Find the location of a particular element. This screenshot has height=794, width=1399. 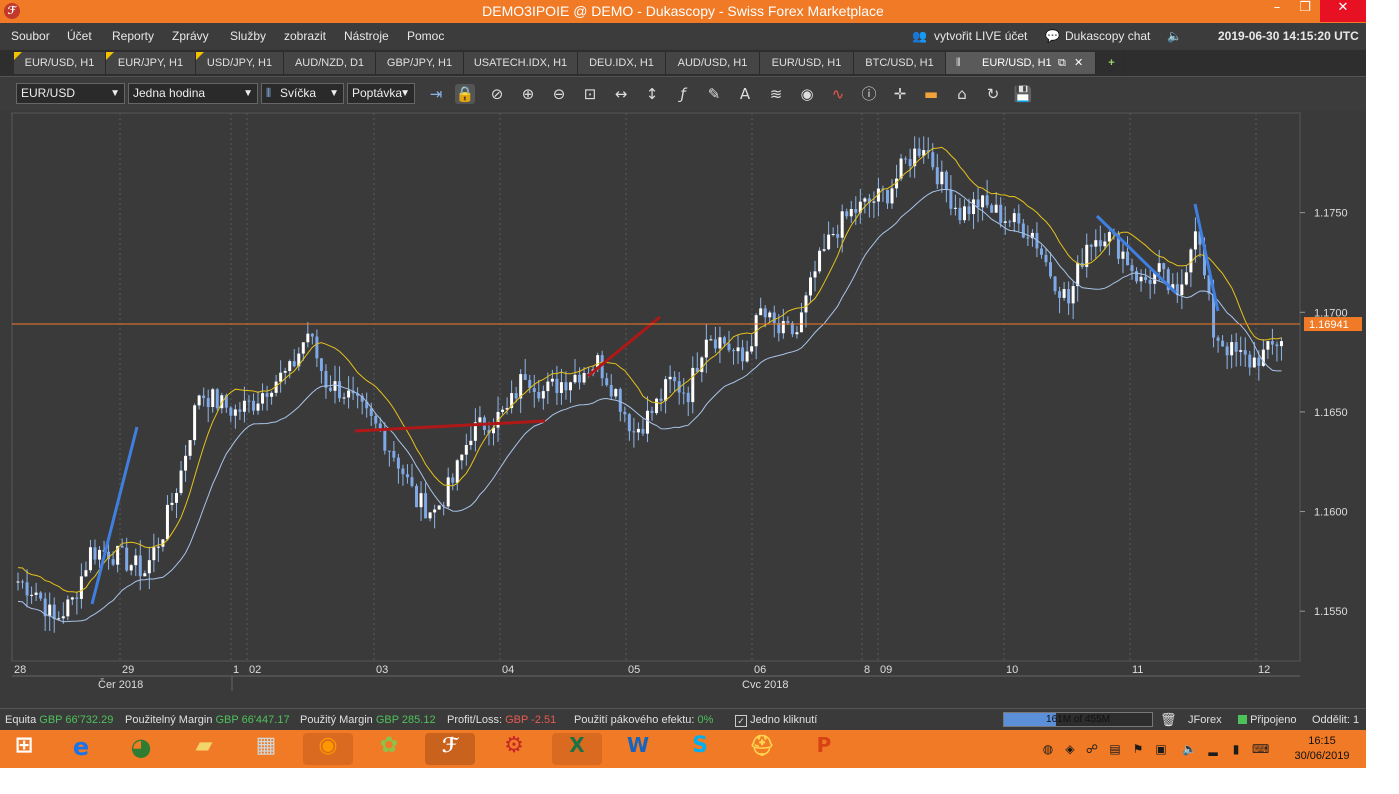

save-icon: 💾 is located at coordinates (1023, 94).